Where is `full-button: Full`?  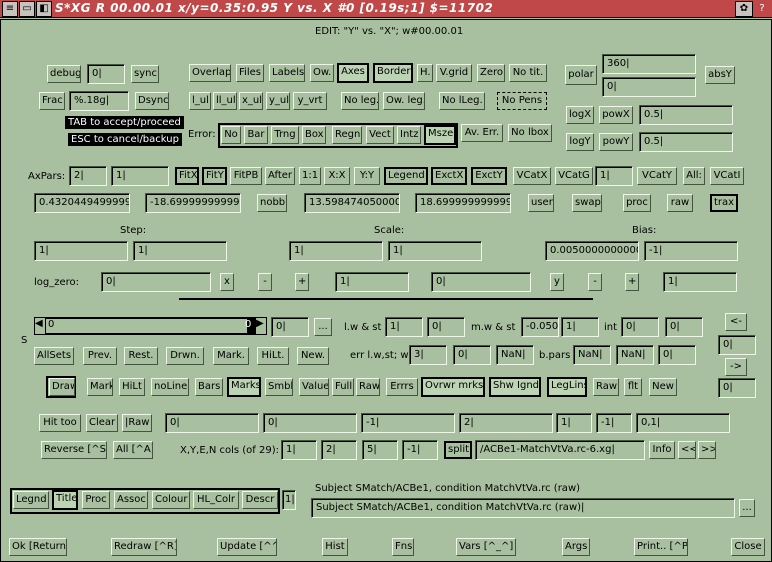 full-button: Full is located at coordinates (343, 387).